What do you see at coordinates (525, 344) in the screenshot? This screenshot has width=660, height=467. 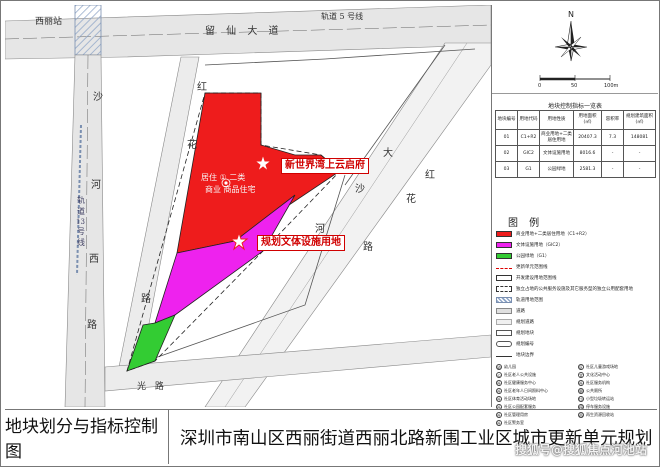 I see `legend-label: 规划编号` at bounding box center [525, 344].